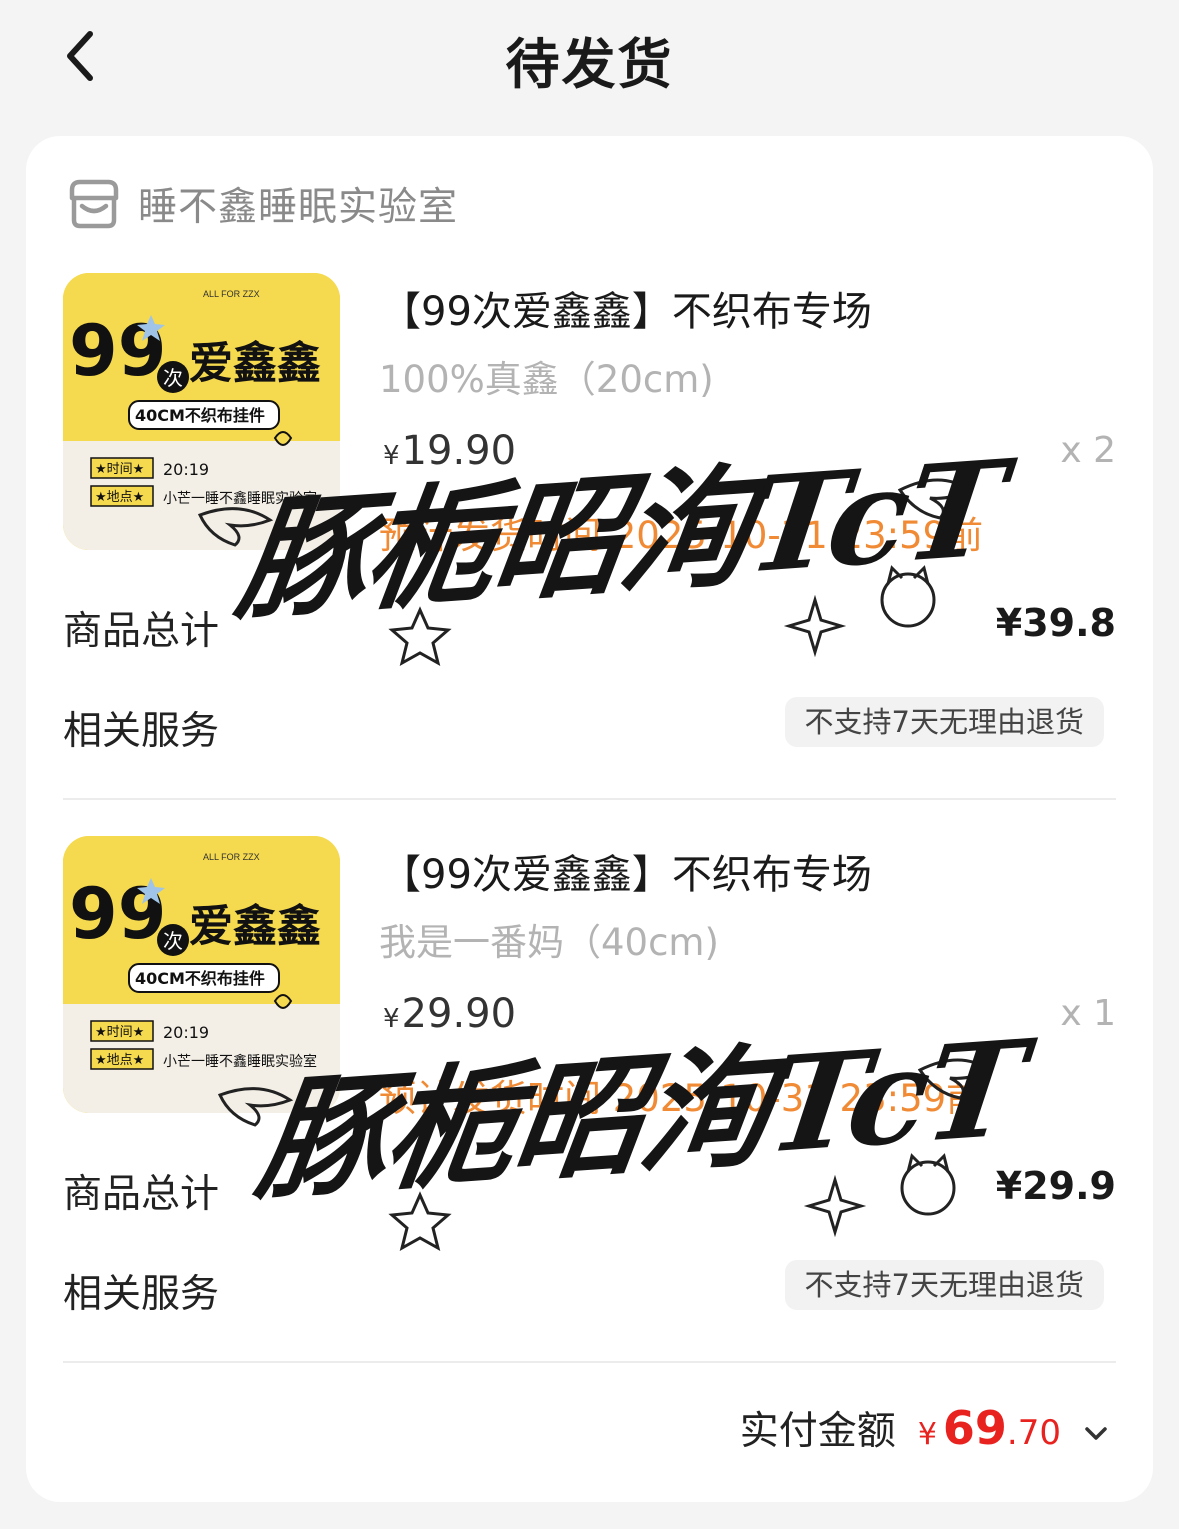  What do you see at coordinates (94, 204) in the screenshot?
I see `store-icon` at bounding box center [94, 204].